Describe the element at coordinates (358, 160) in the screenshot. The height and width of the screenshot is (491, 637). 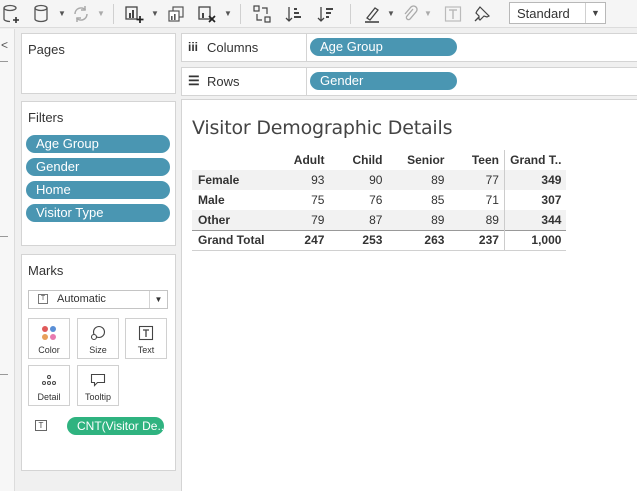
I see `column-header: Child` at that location.